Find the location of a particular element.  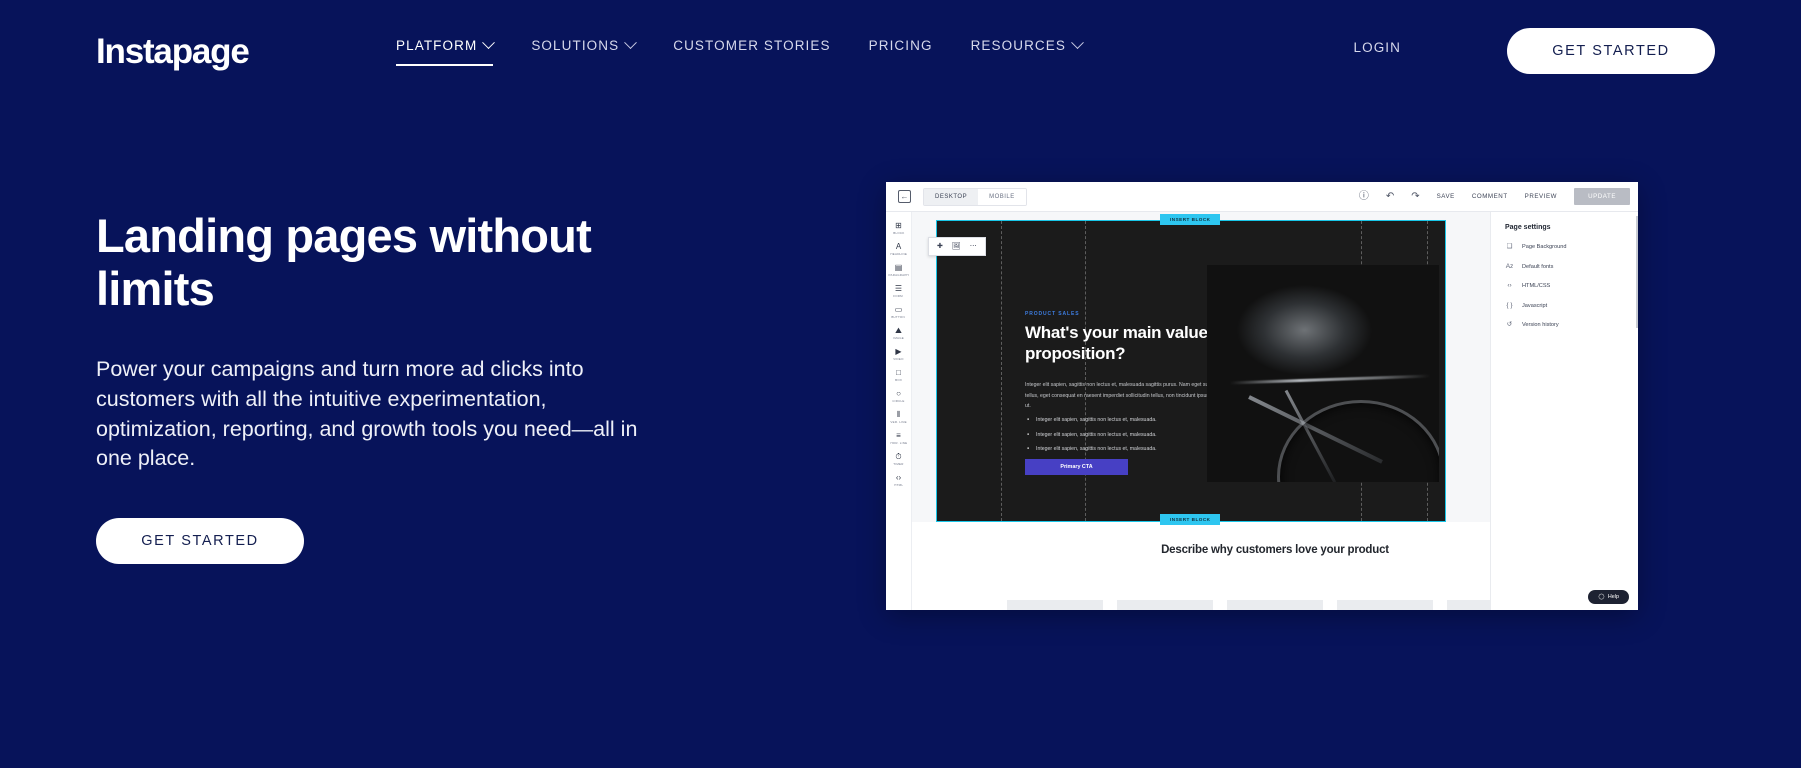

panel-item-javascript: { } Javascript is located at coordinates (1571, 305).